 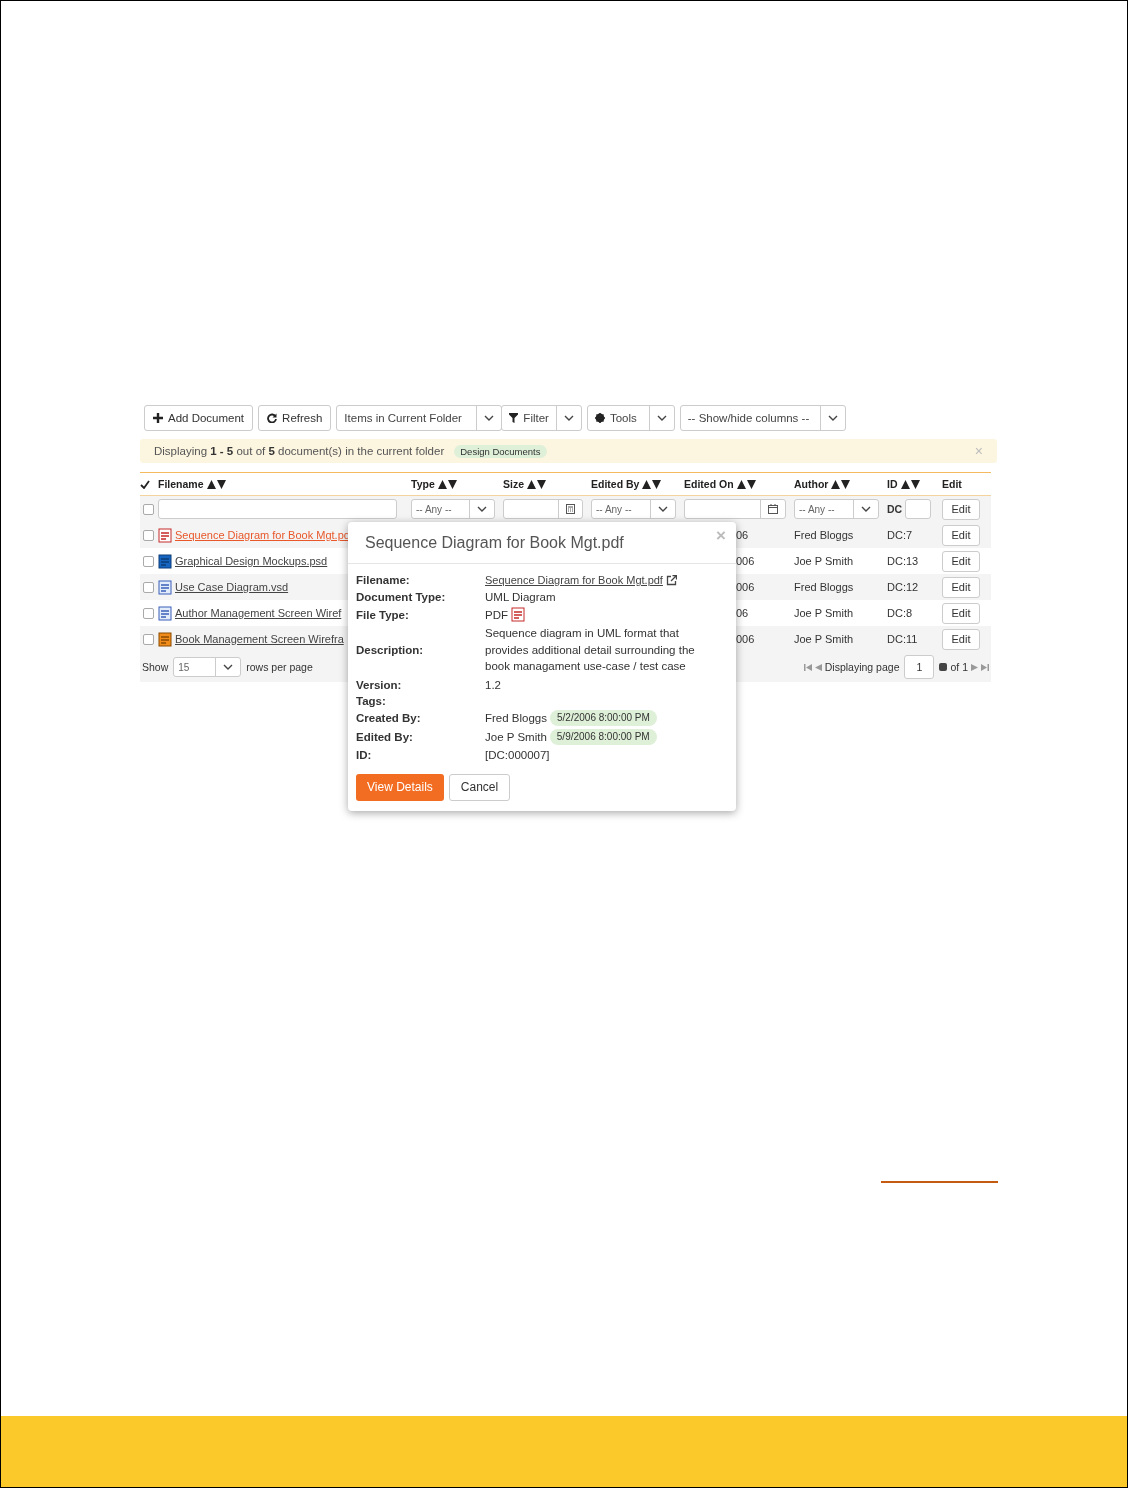 I want to click on field-value: UML Diagram, so click(x=520, y=597).